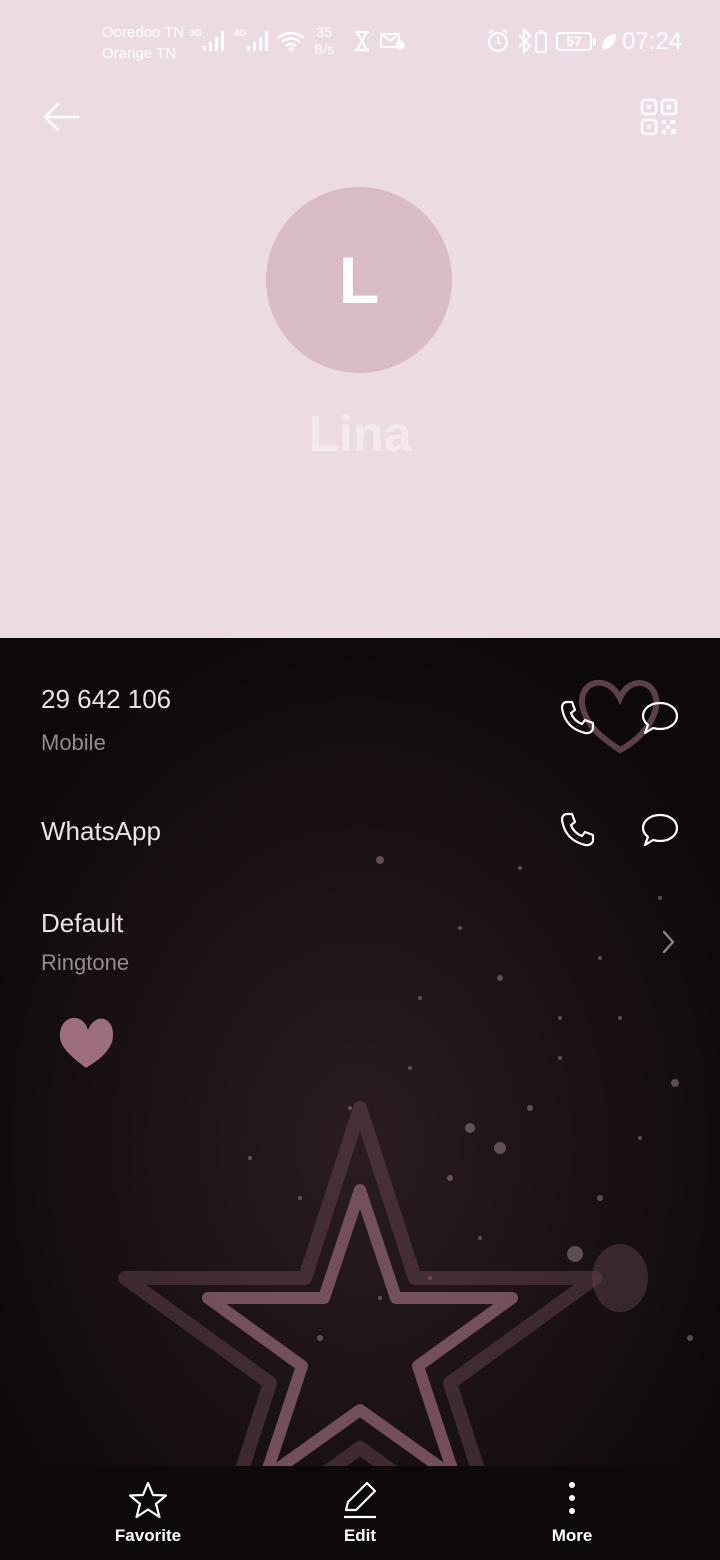  What do you see at coordinates (541, 41) in the screenshot?
I see `battery-saver-icon` at bounding box center [541, 41].